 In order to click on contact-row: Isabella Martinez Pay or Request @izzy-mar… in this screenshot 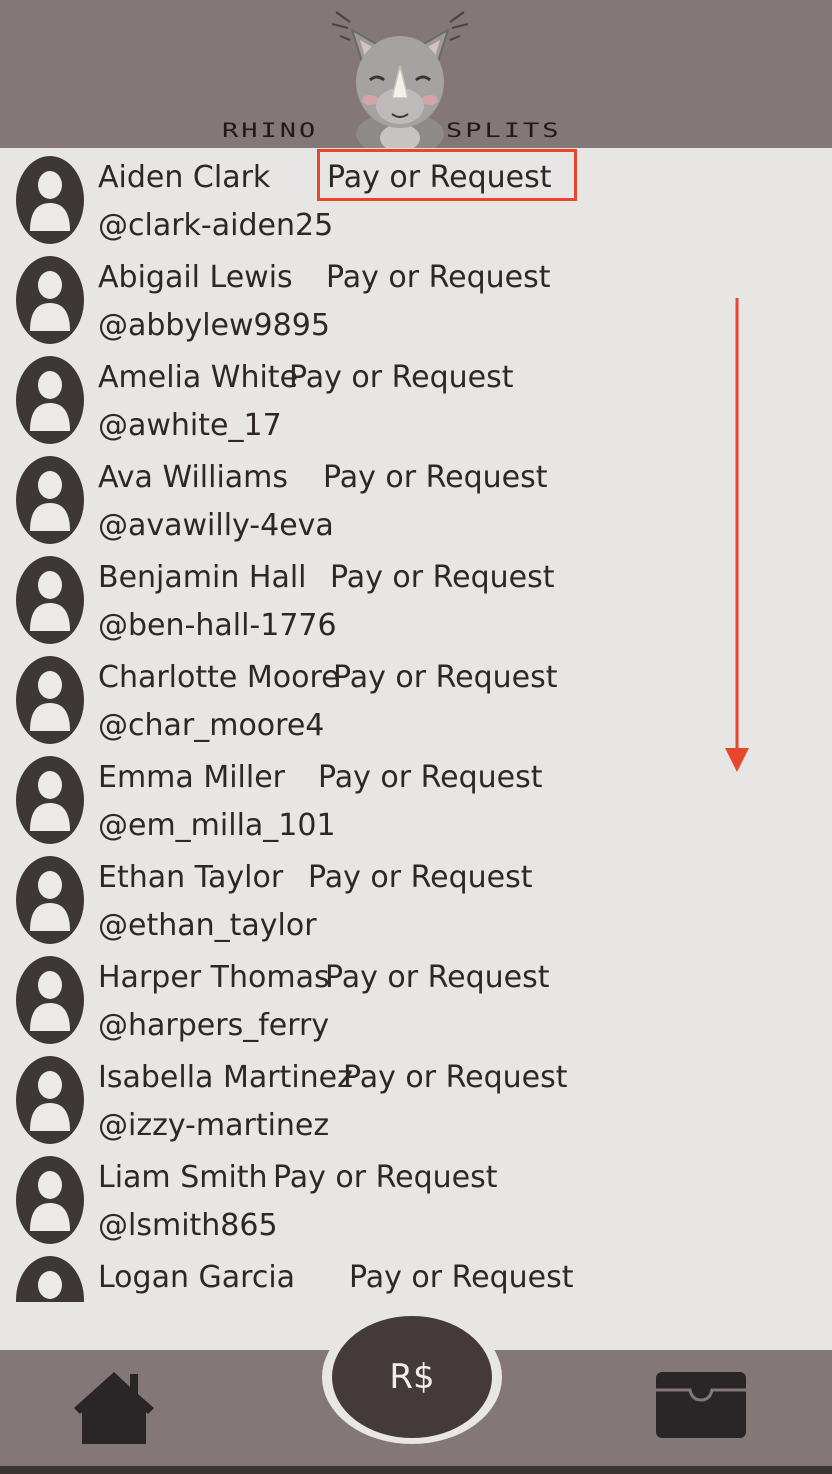, I will do `click(416, 1102)`.